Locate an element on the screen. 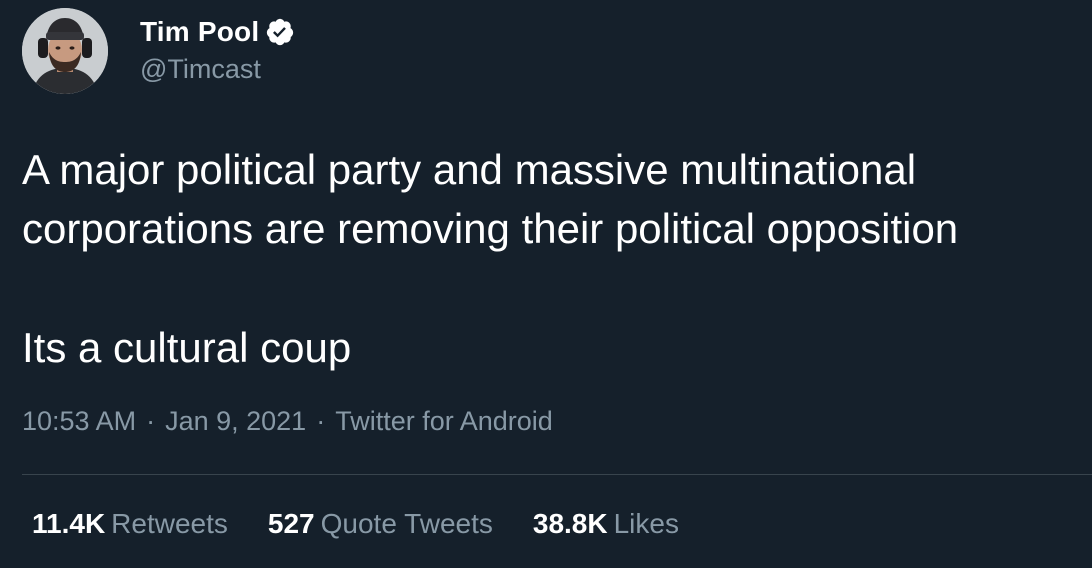 This screenshot has height=568, width=1092. handle: @Timcast is located at coordinates (217, 69).